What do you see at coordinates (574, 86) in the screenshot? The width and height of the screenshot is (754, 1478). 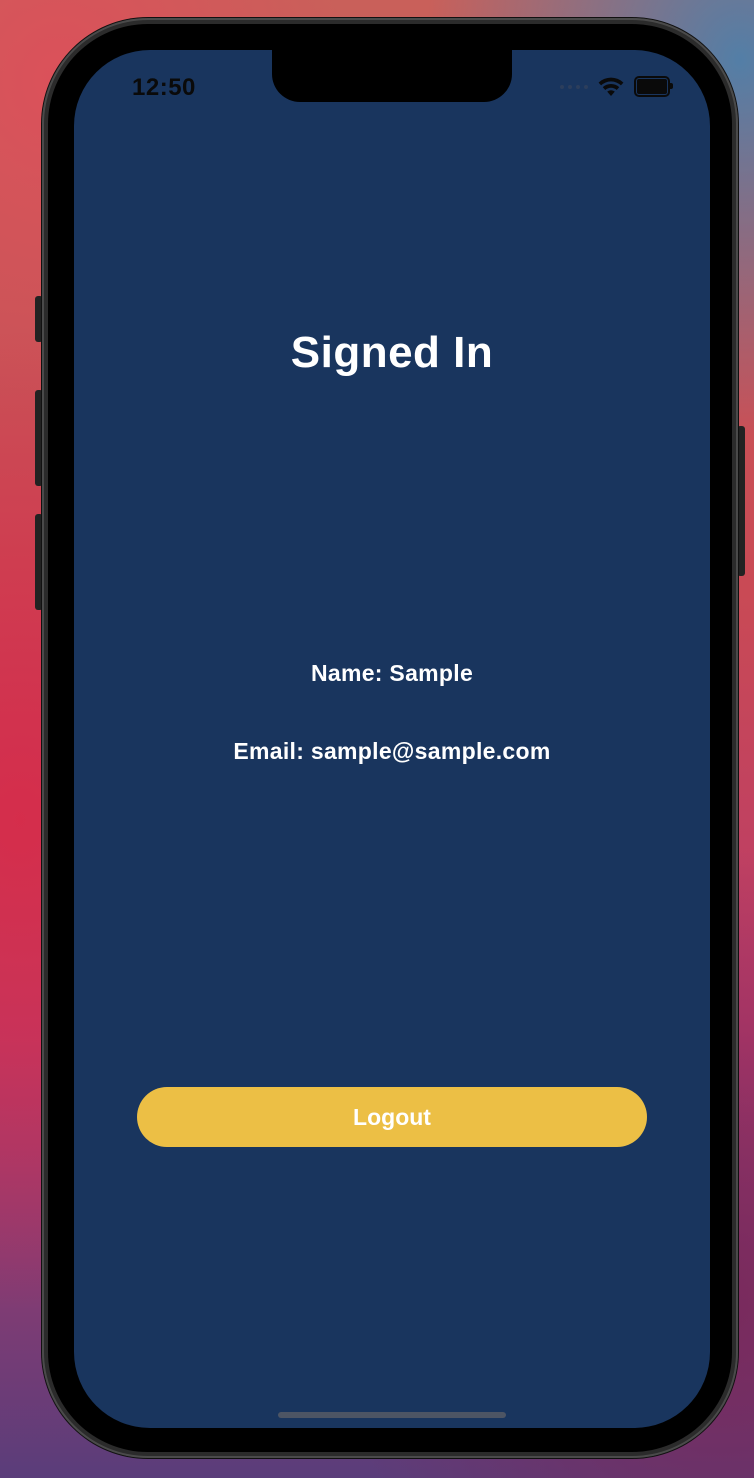 I see `signal-dots-icon` at bounding box center [574, 86].